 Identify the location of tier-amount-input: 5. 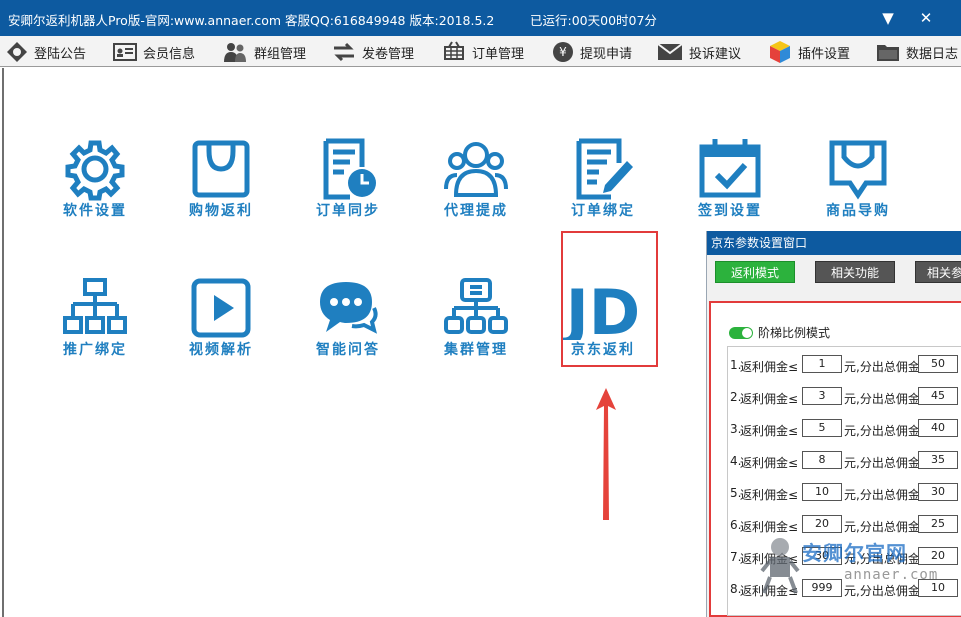
(822, 428).